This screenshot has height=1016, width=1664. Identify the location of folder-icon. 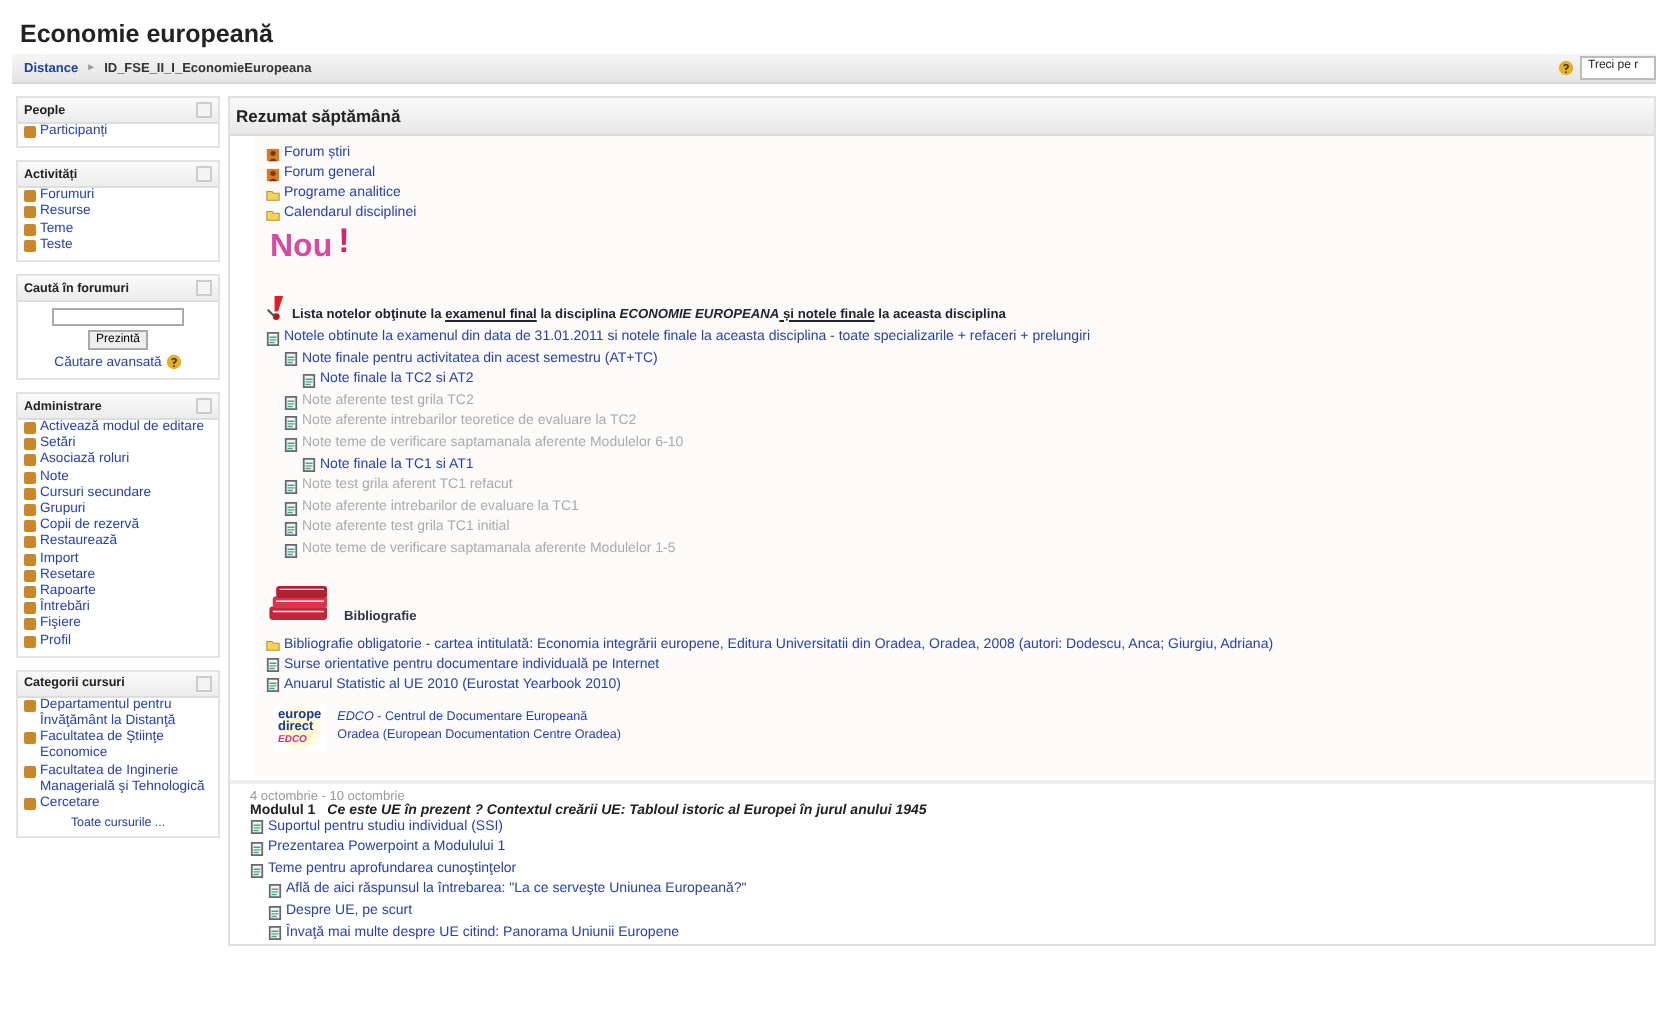
(273, 645).